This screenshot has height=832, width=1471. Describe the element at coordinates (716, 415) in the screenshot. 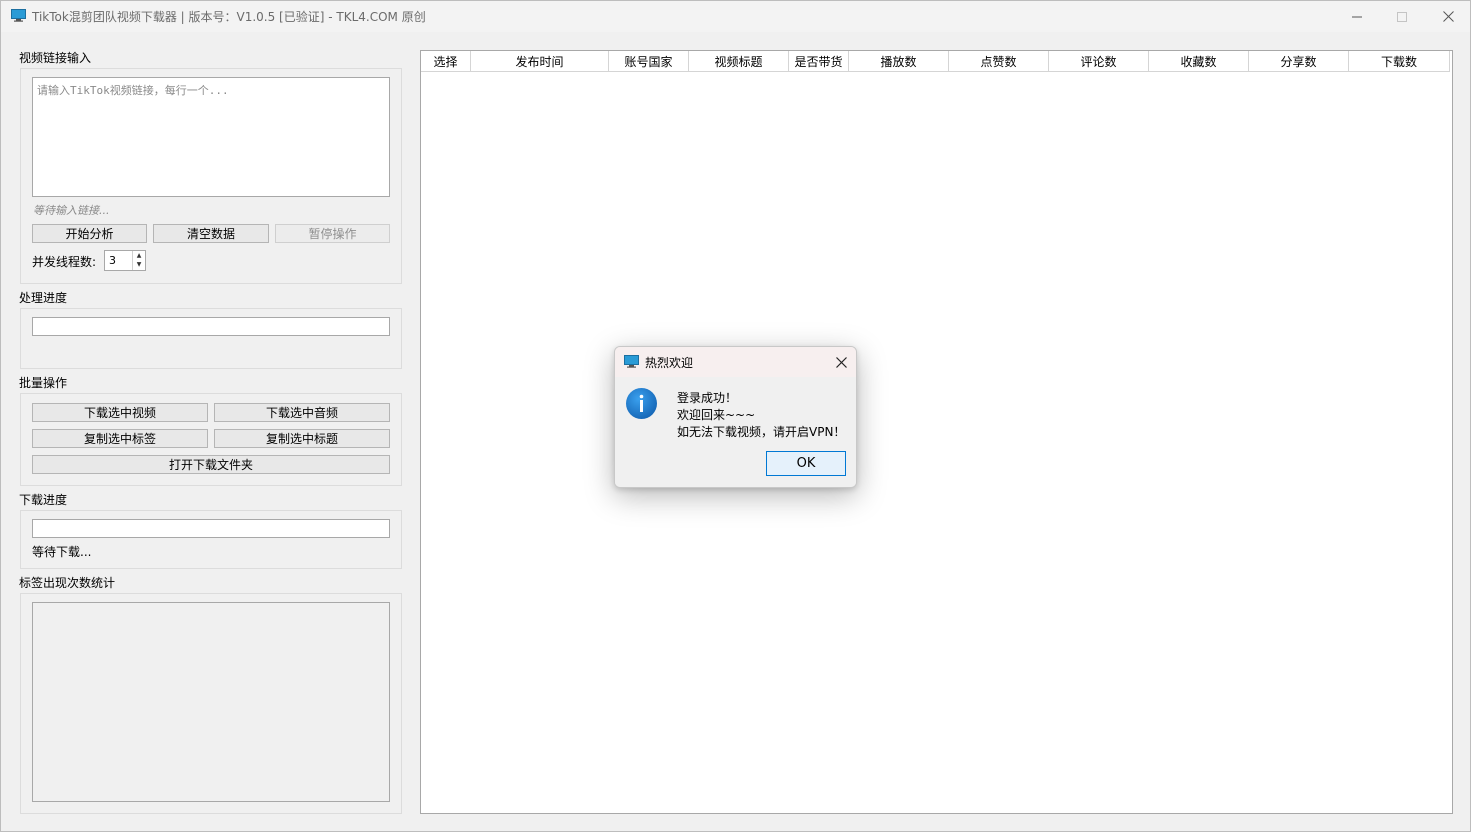

I see `dialog-message-line: 欢迎回来~~~` at that location.